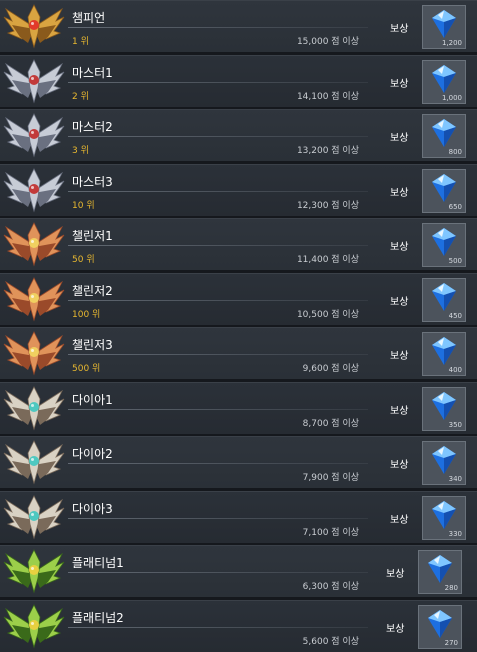 This screenshot has height=652, width=477. I want to click on rank-row: 플래티넘1 6,300 점 이상 보상 280, so click(238, 571).